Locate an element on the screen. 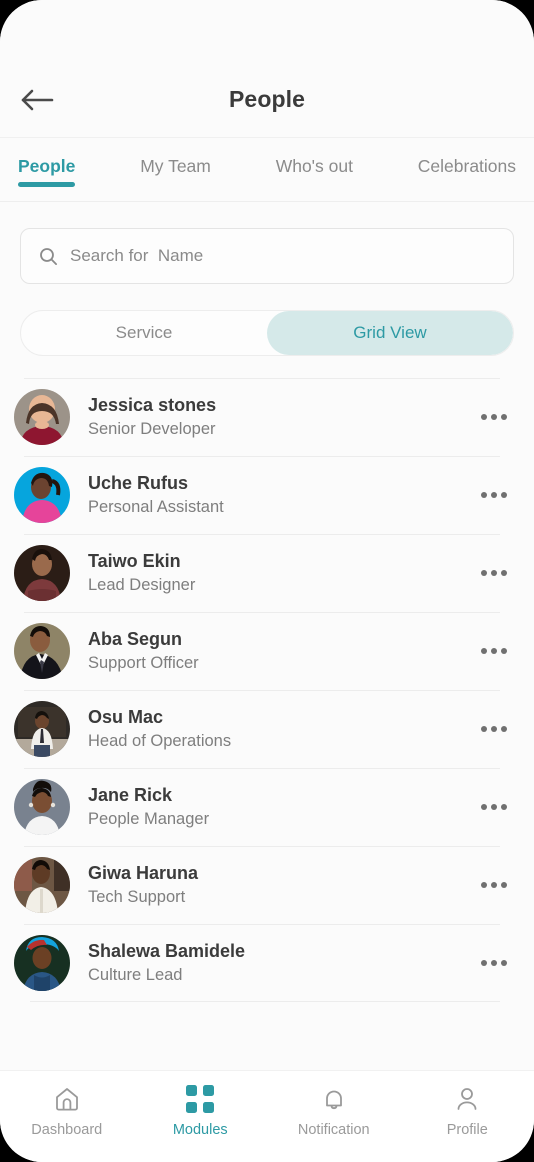  search-box is located at coordinates (267, 256).